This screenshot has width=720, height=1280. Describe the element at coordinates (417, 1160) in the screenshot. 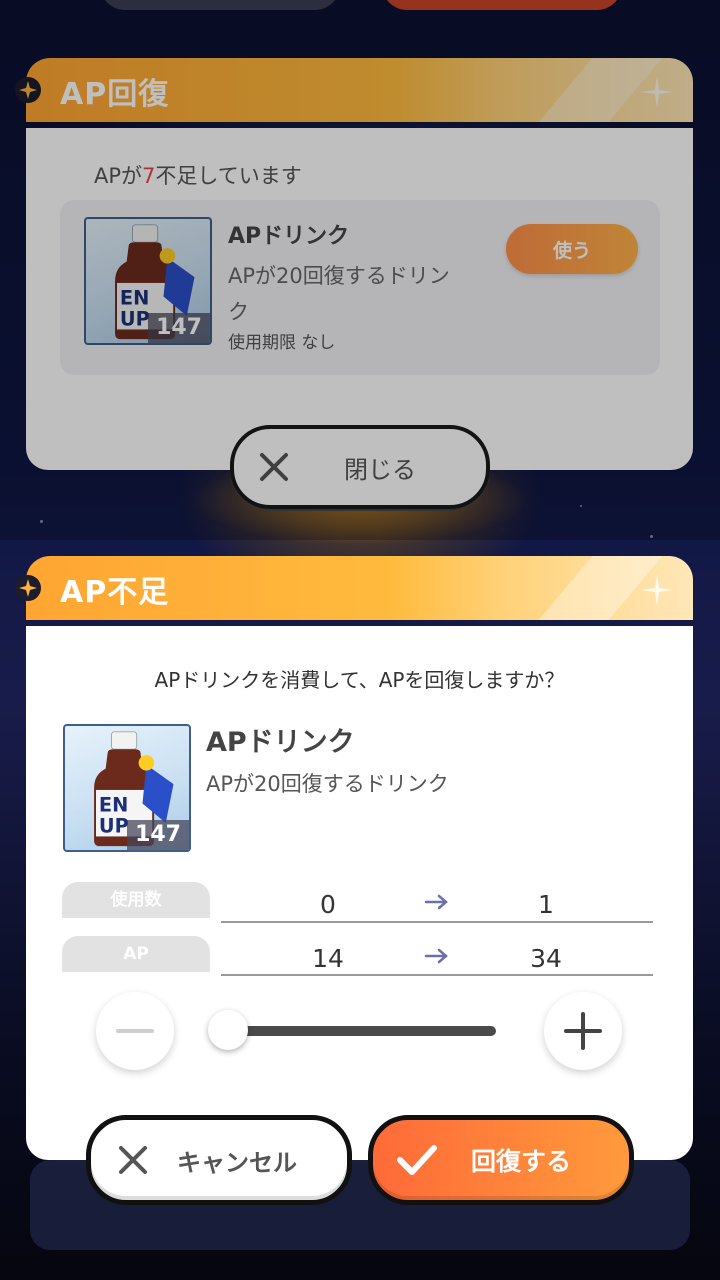

I see `check-icon` at that location.